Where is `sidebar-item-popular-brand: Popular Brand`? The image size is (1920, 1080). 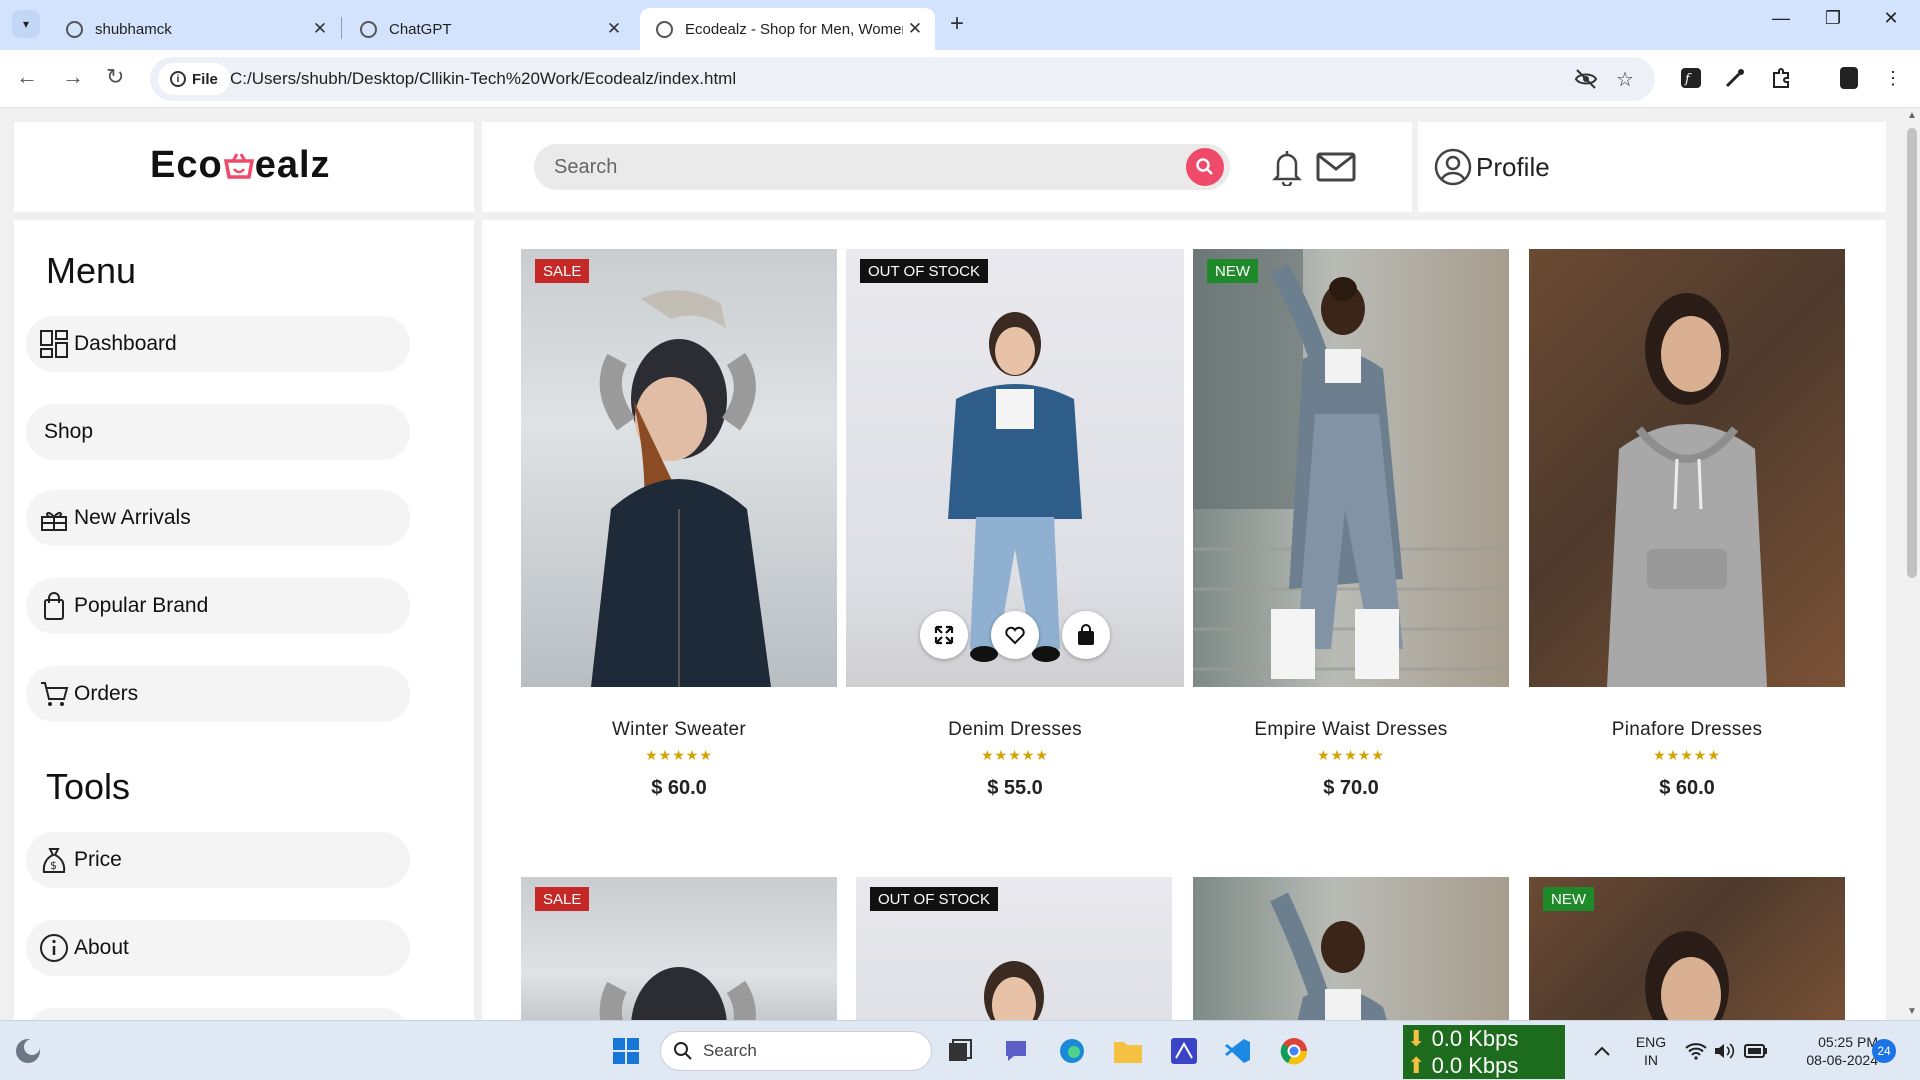
sidebar-item-popular-brand: Popular Brand is located at coordinates (218, 606).